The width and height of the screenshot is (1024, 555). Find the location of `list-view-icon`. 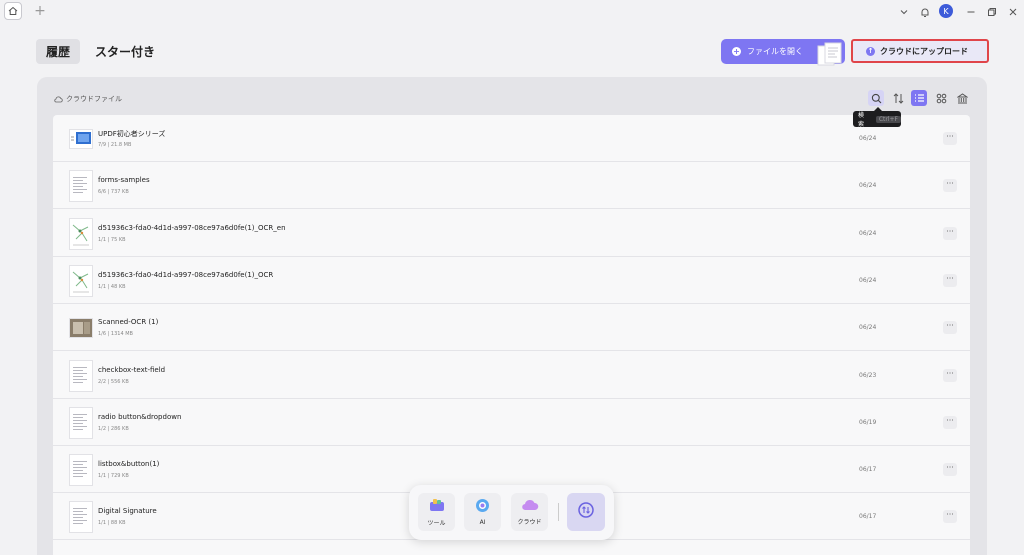

list-view-icon is located at coordinates (919, 98).